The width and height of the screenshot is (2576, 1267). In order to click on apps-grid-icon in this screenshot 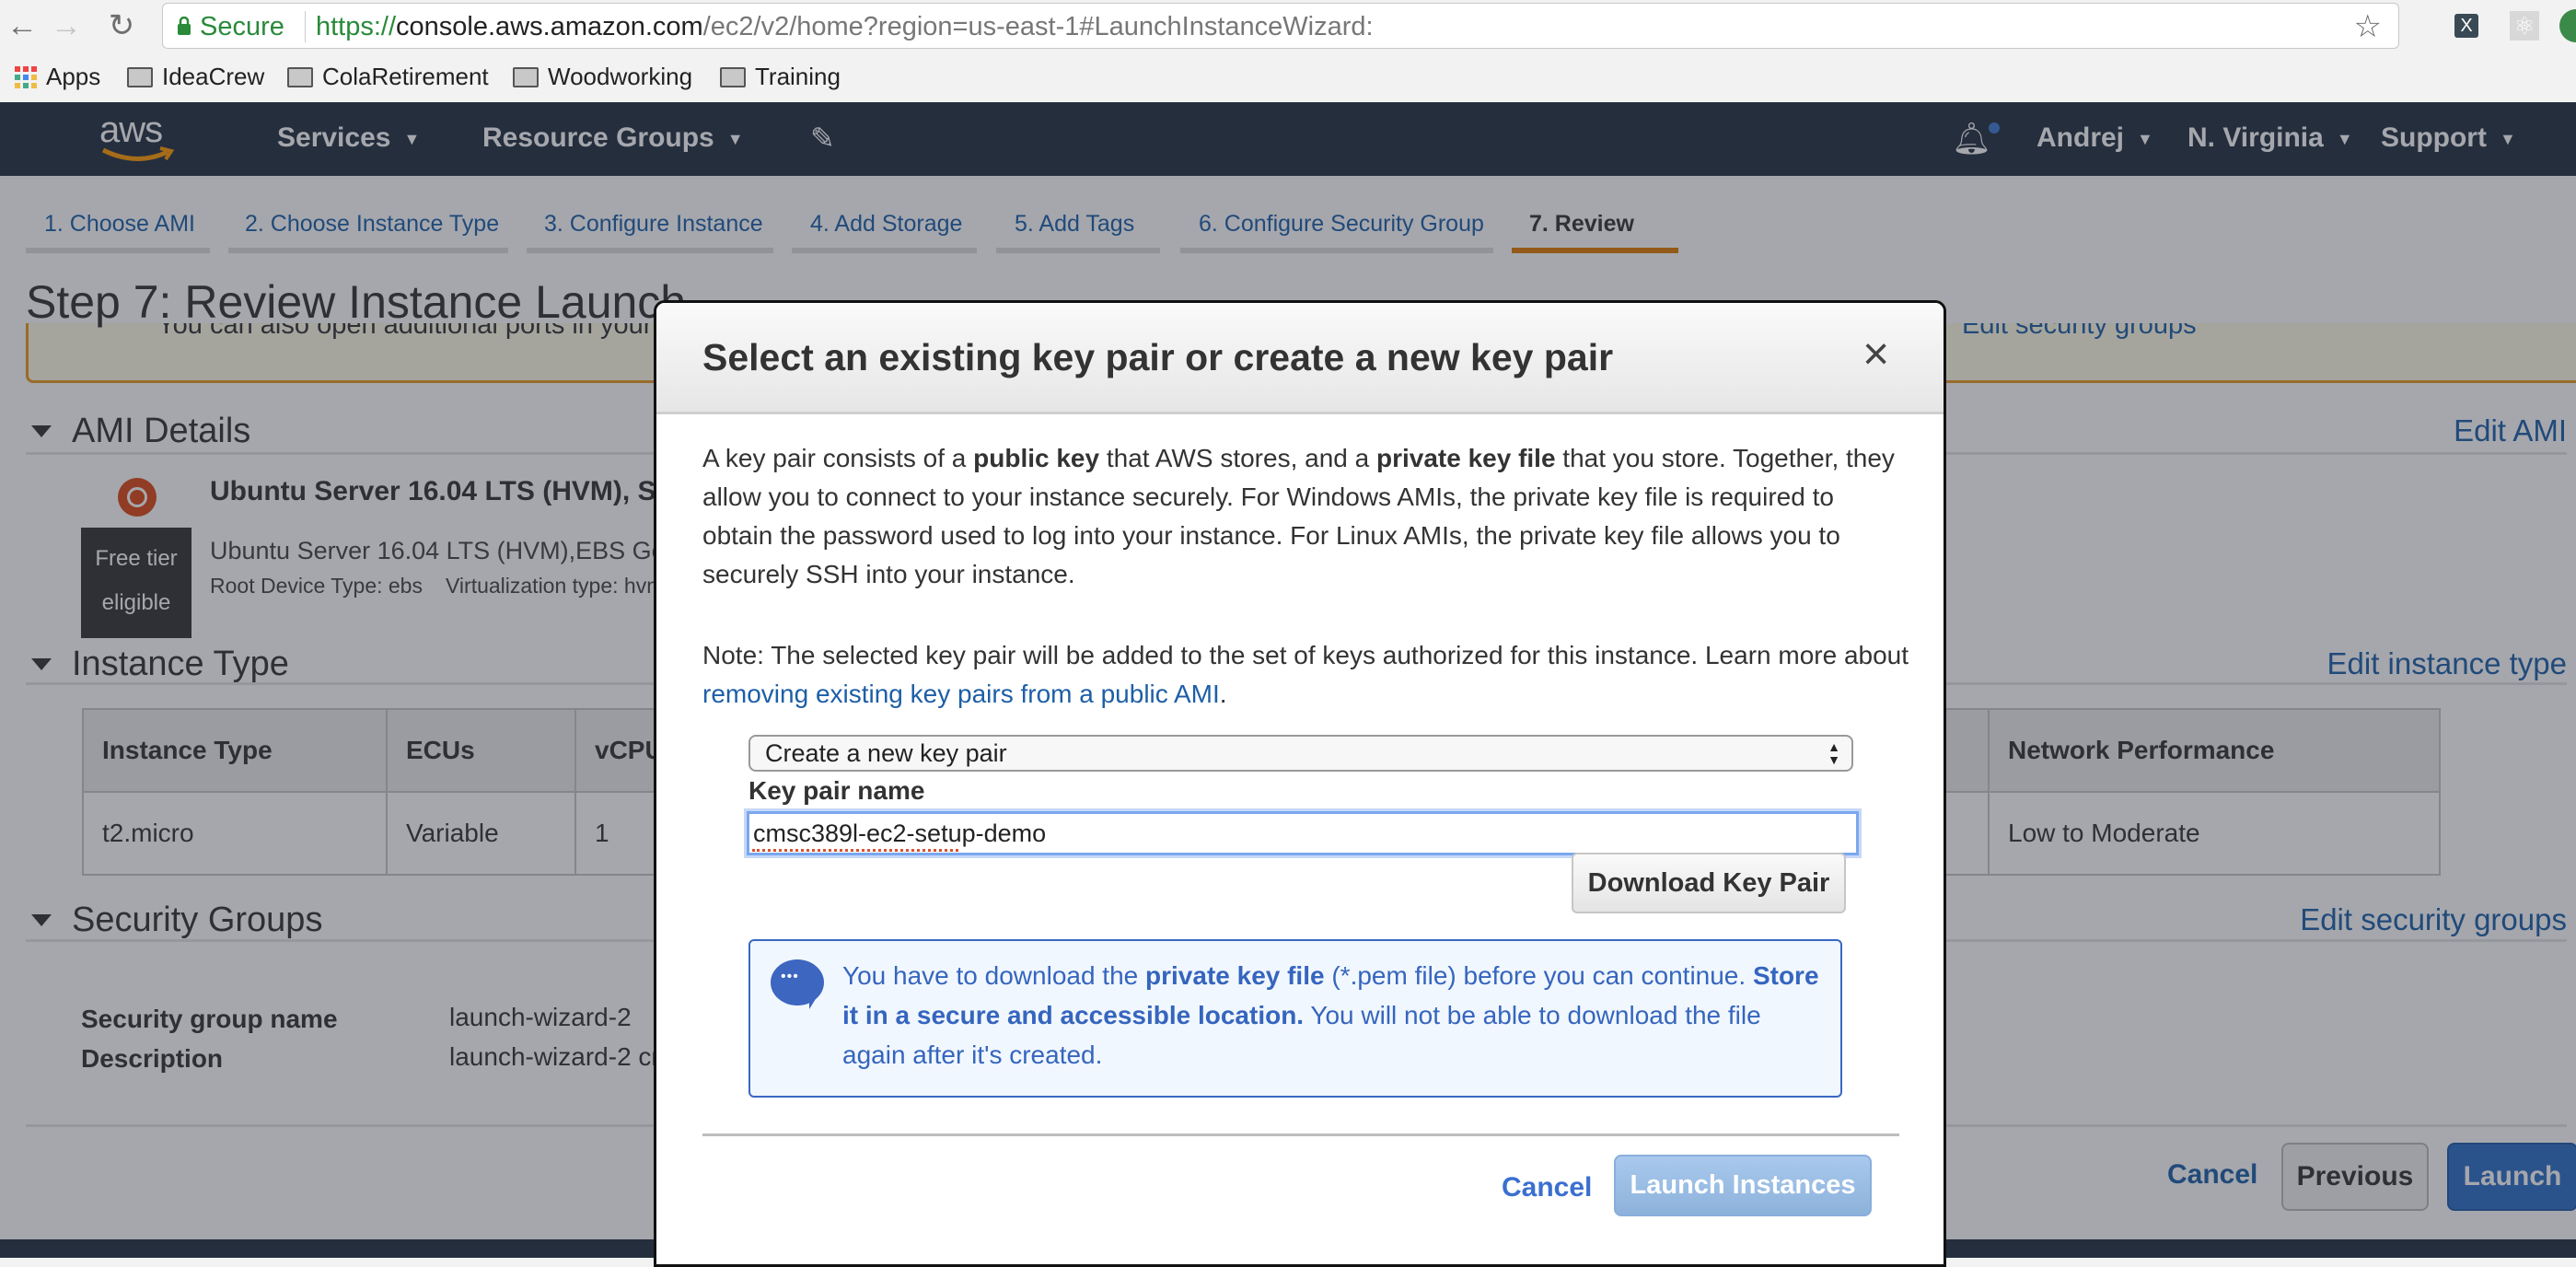, I will do `click(26, 76)`.